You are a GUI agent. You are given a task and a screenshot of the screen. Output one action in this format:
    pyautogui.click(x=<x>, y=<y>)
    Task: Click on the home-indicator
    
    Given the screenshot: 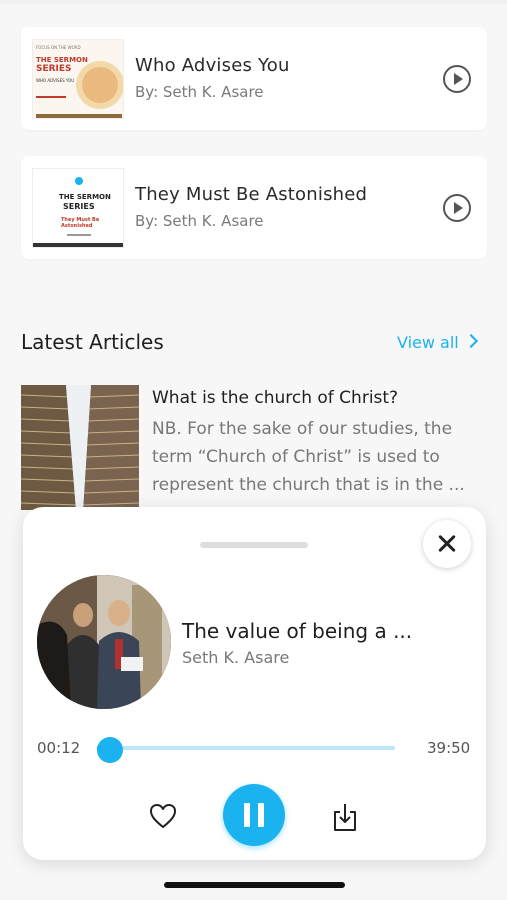 What is the action you would take?
    pyautogui.click(x=254, y=885)
    